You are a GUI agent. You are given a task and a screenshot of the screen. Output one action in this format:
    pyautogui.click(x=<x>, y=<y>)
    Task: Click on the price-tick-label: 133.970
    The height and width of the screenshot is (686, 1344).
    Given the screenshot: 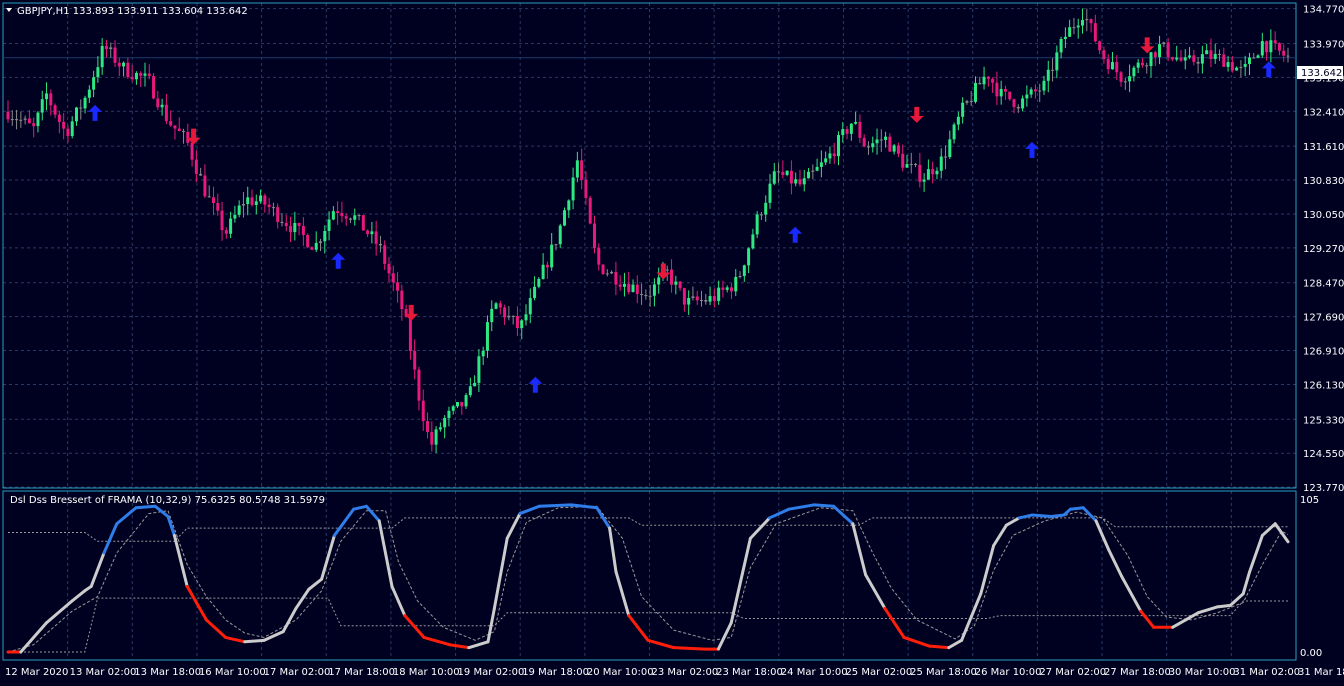 What is the action you would take?
    pyautogui.click(x=1323, y=44)
    